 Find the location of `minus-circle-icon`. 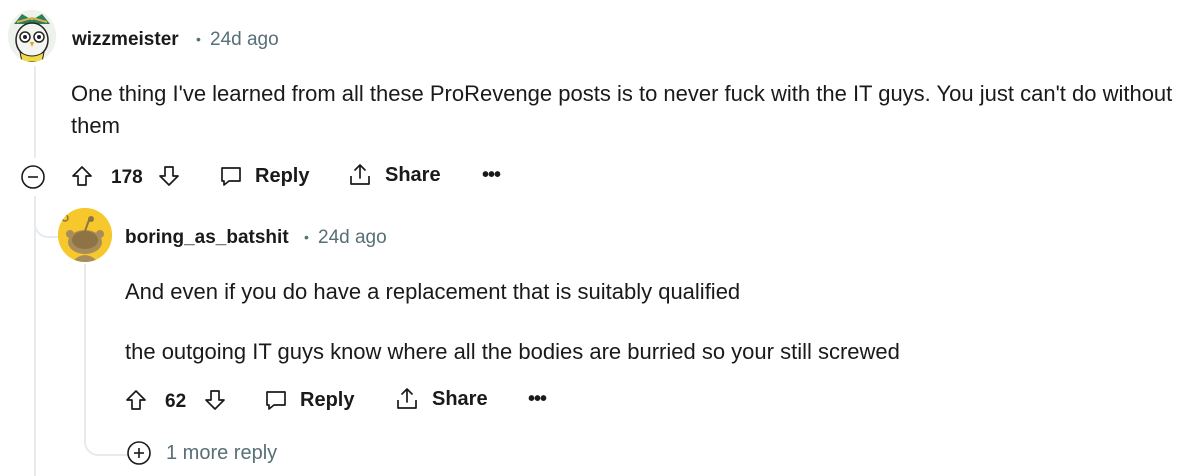

minus-circle-icon is located at coordinates (33, 177).